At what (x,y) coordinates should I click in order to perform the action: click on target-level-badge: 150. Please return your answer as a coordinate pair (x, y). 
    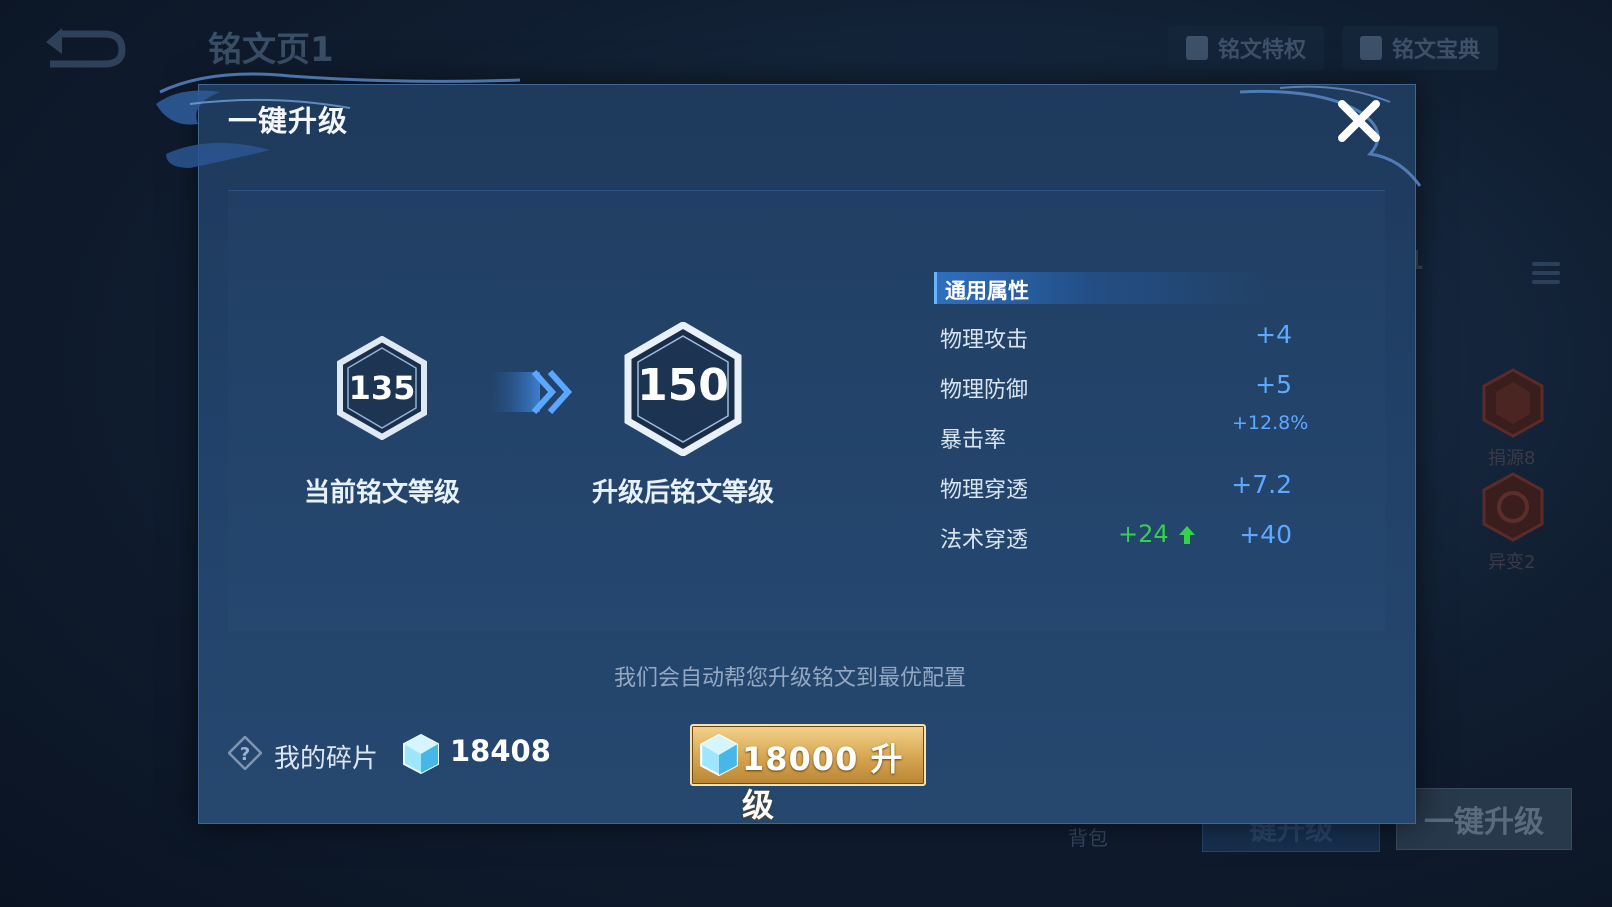
    Looking at the image, I should click on (683, 389).